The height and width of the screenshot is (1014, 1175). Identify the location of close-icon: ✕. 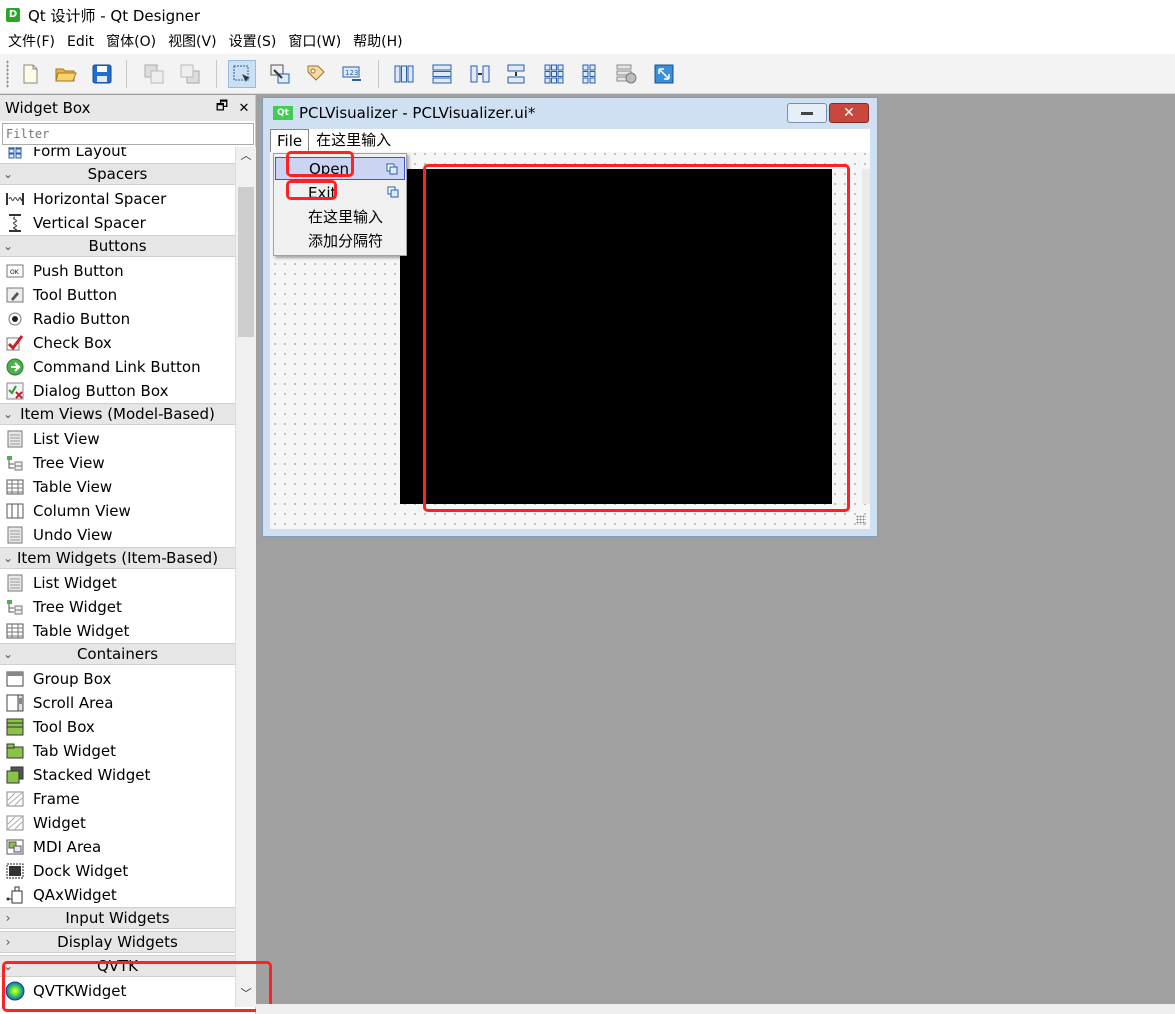
(849, 113).